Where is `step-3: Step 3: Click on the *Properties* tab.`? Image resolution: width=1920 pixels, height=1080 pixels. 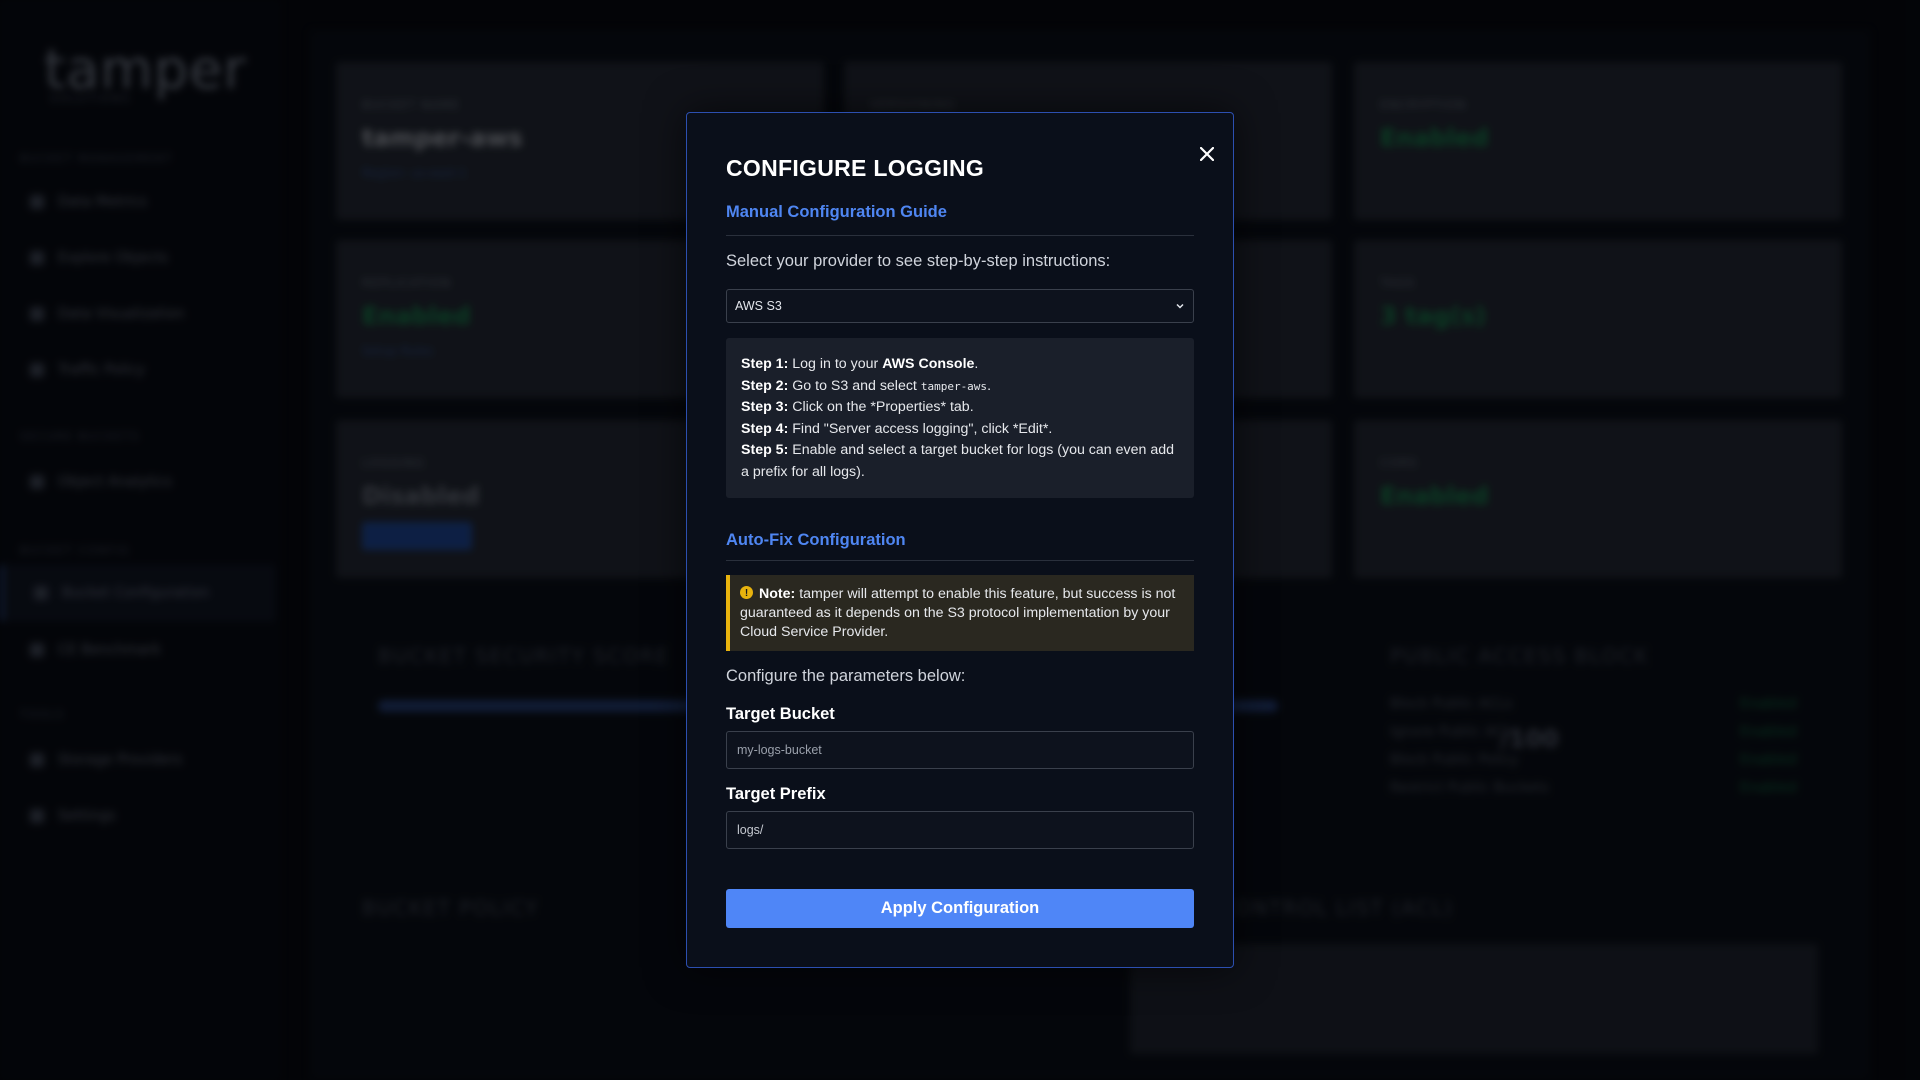
step-3: Step 3: Click on the *Properties* tab. is located at coordinates (857, 407).